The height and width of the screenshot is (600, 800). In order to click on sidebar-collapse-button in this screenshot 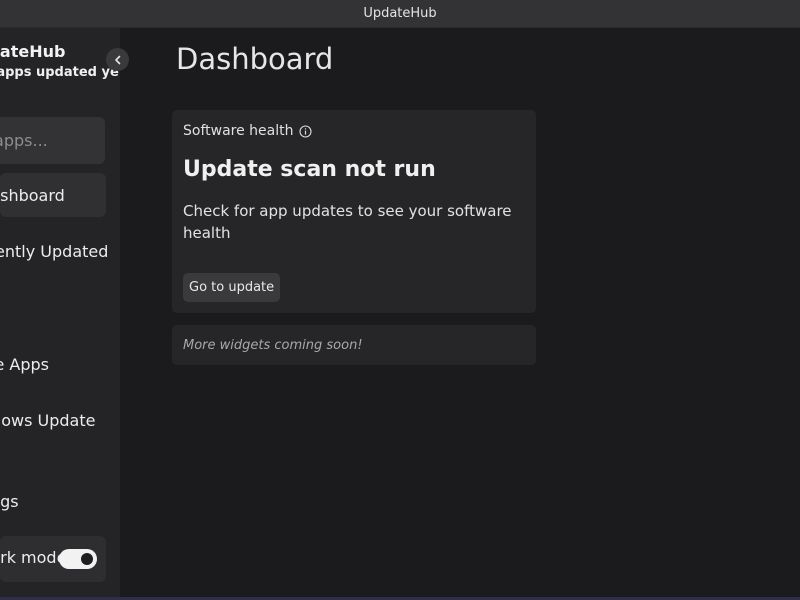, I will do `click(117, 59)`.